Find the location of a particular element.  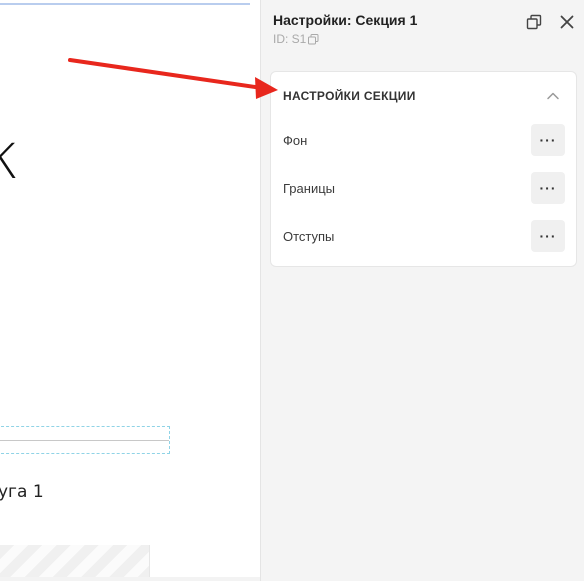

copy-icon is located at coordinates (313, 39).